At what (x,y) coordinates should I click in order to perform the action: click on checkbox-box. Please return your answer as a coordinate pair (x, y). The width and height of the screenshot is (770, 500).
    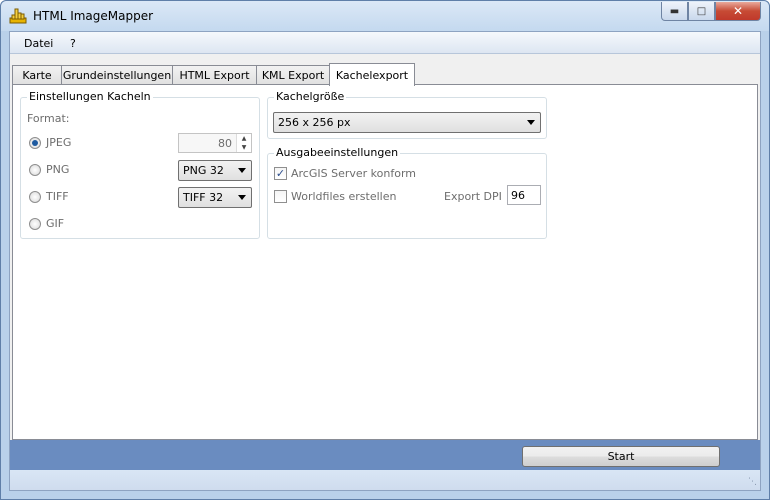
    Looking at the image, I should click on (280, 196).